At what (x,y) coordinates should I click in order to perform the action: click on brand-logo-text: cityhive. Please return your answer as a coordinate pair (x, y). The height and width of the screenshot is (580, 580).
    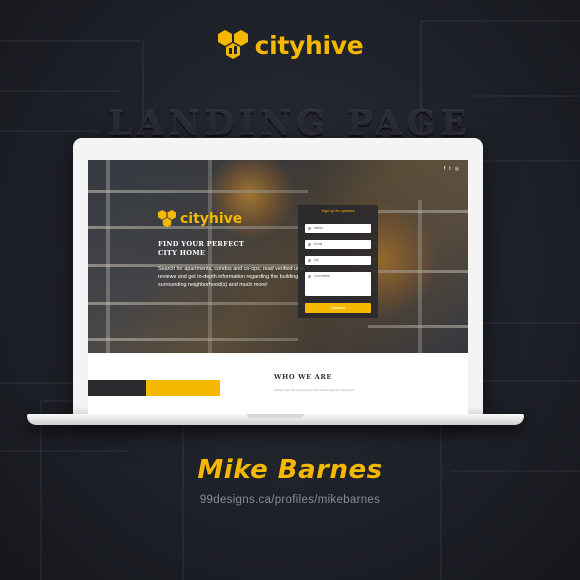
    Looking at the image, I should click on (309, 45).